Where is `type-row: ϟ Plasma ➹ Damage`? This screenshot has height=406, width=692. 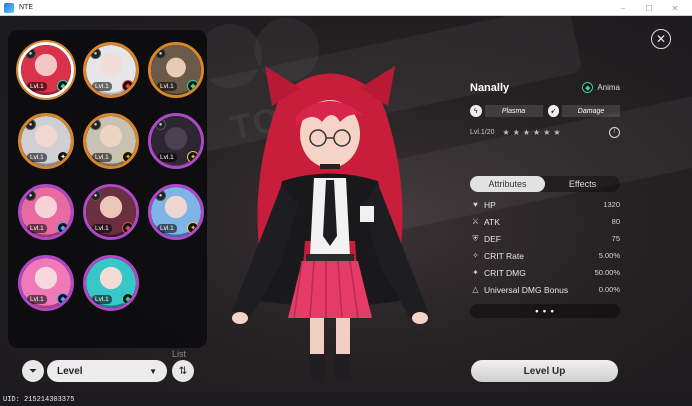 type-row: ϟ Plasma ➹ Damage is located at coordinates (545, 111).